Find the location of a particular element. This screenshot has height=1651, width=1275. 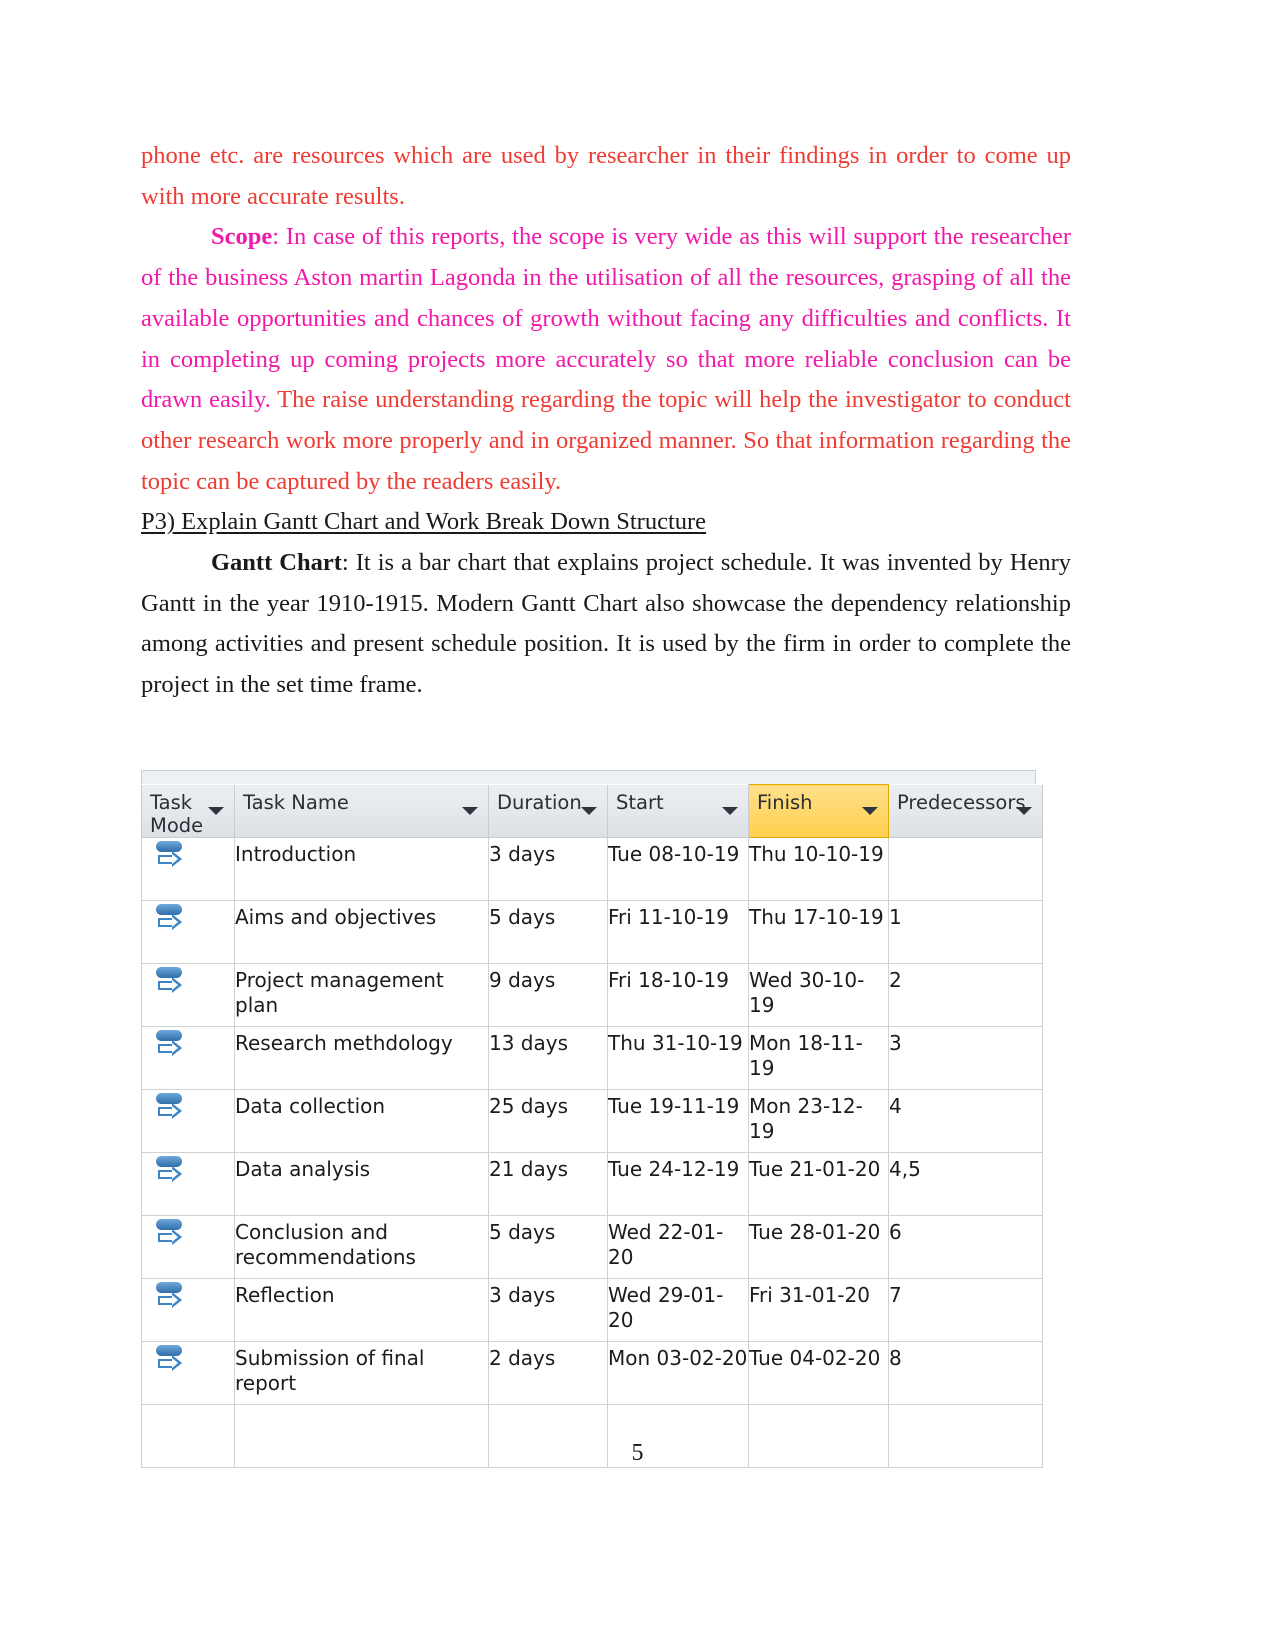

cell-predecessors: 2 is located at coordinates (965, 995).